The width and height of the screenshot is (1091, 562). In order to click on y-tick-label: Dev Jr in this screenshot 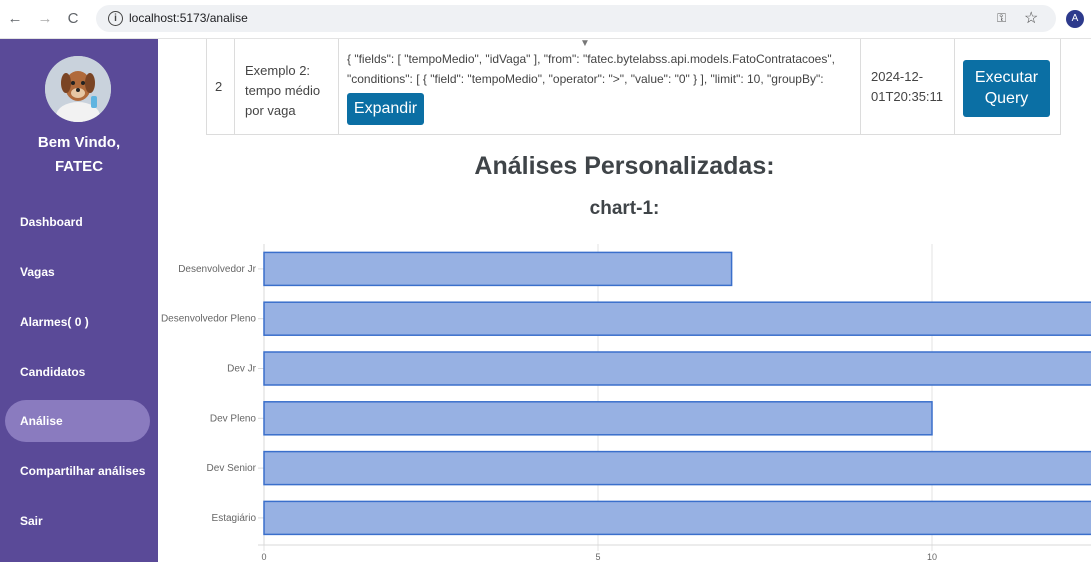, I will do `click(242, 369)`.